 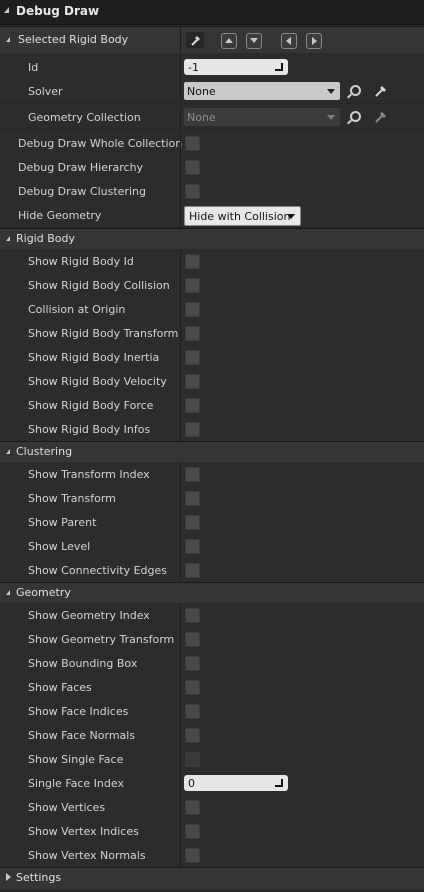 What do you see at coordinates (212, 546) in the screenshot?
I see `list-item: Show Level` at bounding box center [212, 546].